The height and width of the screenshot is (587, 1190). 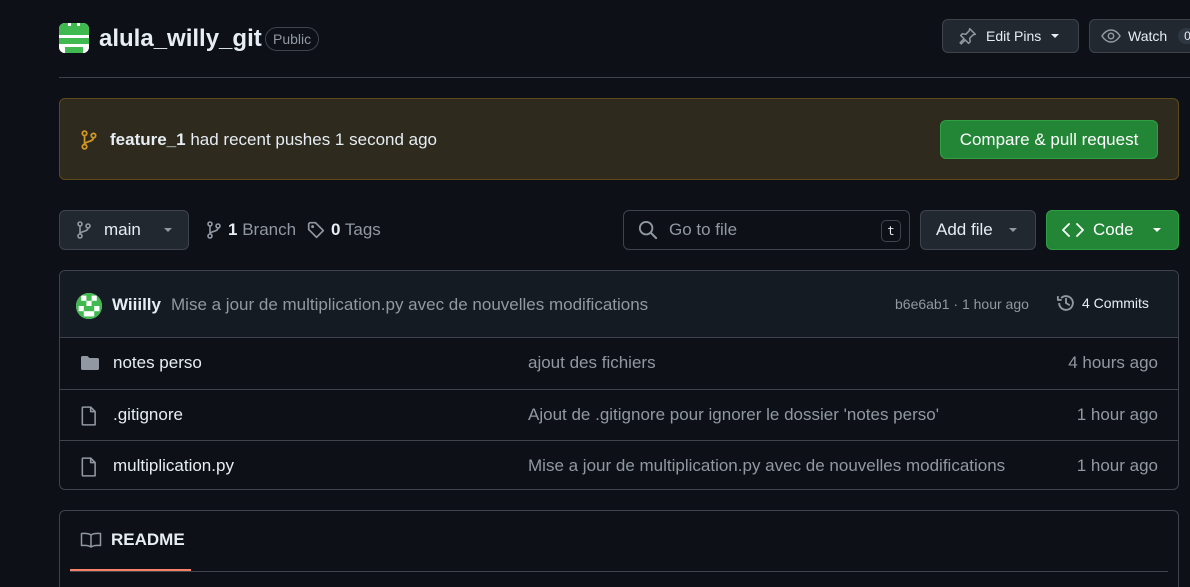 I want to click on current-branch-label: main, so click(x=122, y=229).